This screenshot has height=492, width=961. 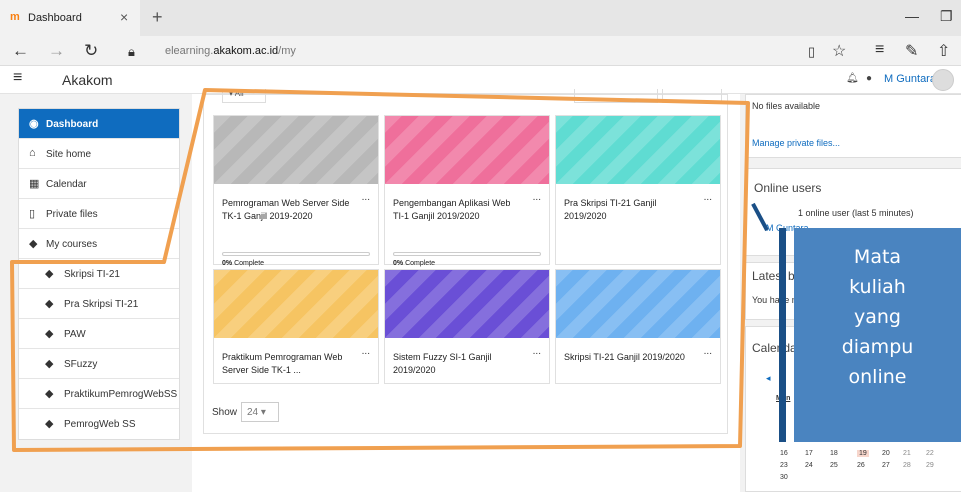 What do you see at coordinates (877, 317) in the screenshot?
I see `annotation-line-text: yang` at bounding box center [877, 317].